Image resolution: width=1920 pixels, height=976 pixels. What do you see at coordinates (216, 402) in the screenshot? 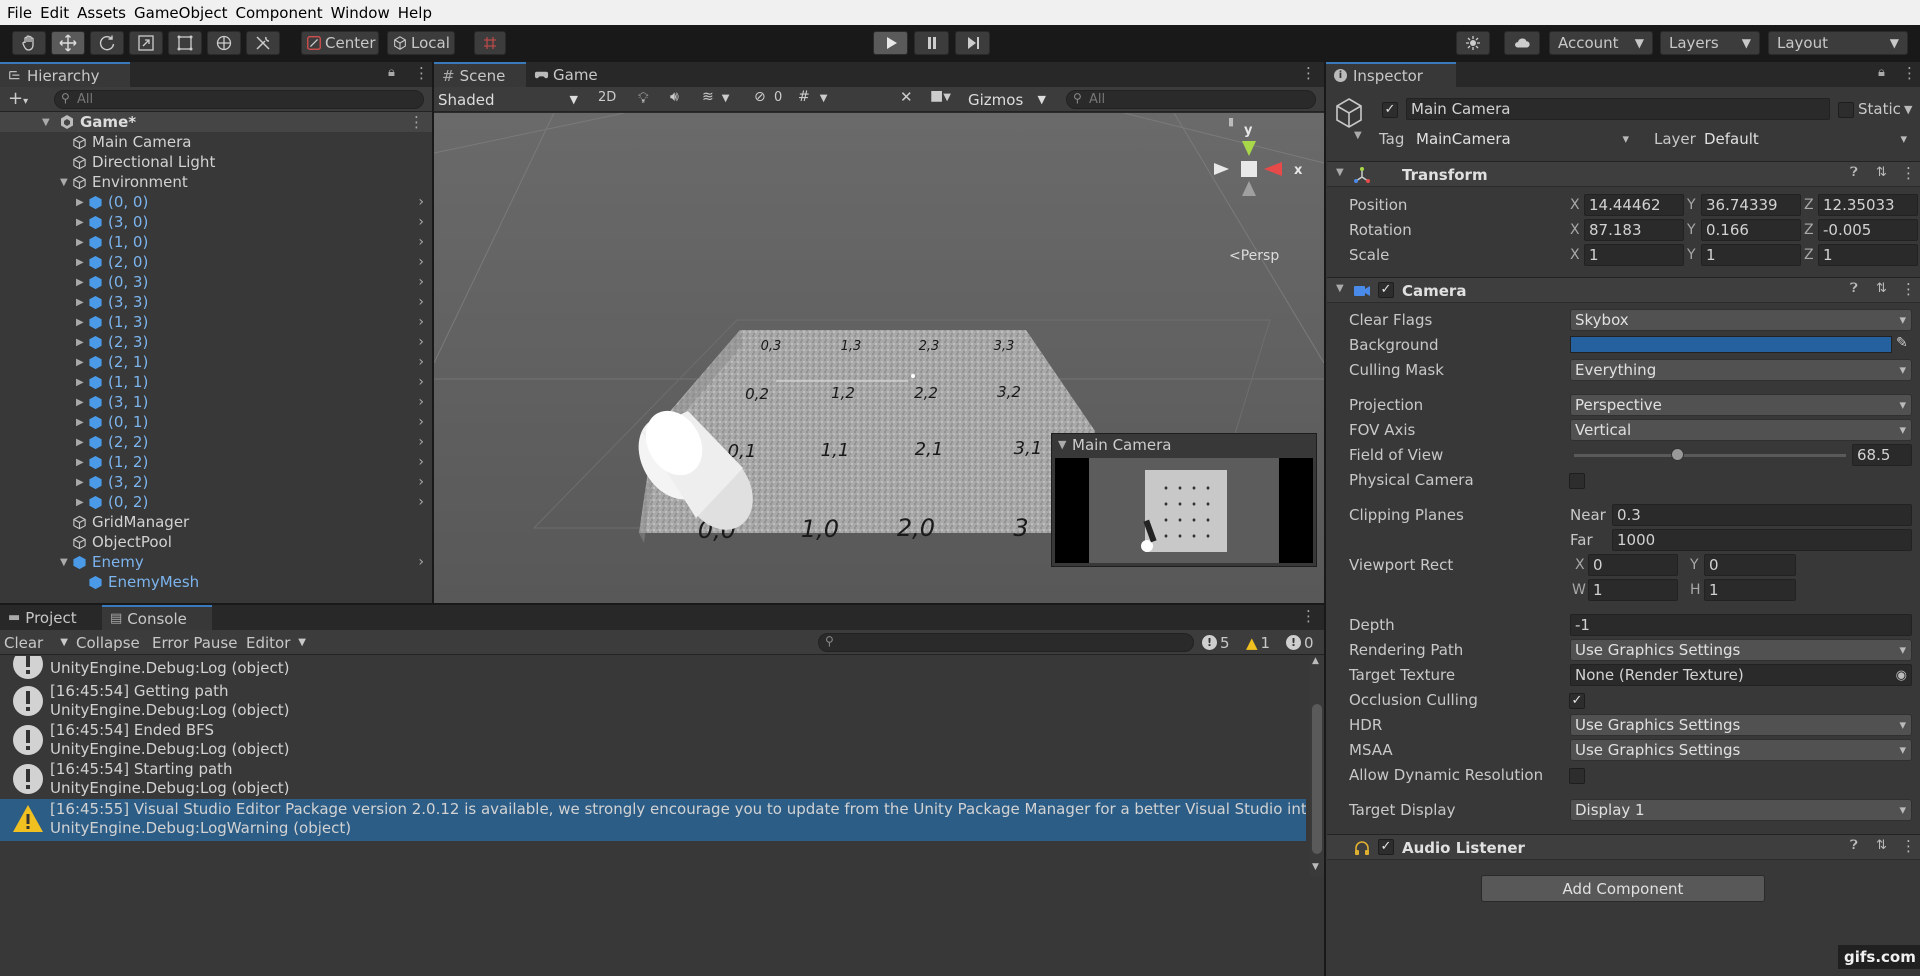
I see `hierarchy-item: ▶ (3, 1) ›` at bounding box center [216, 402].